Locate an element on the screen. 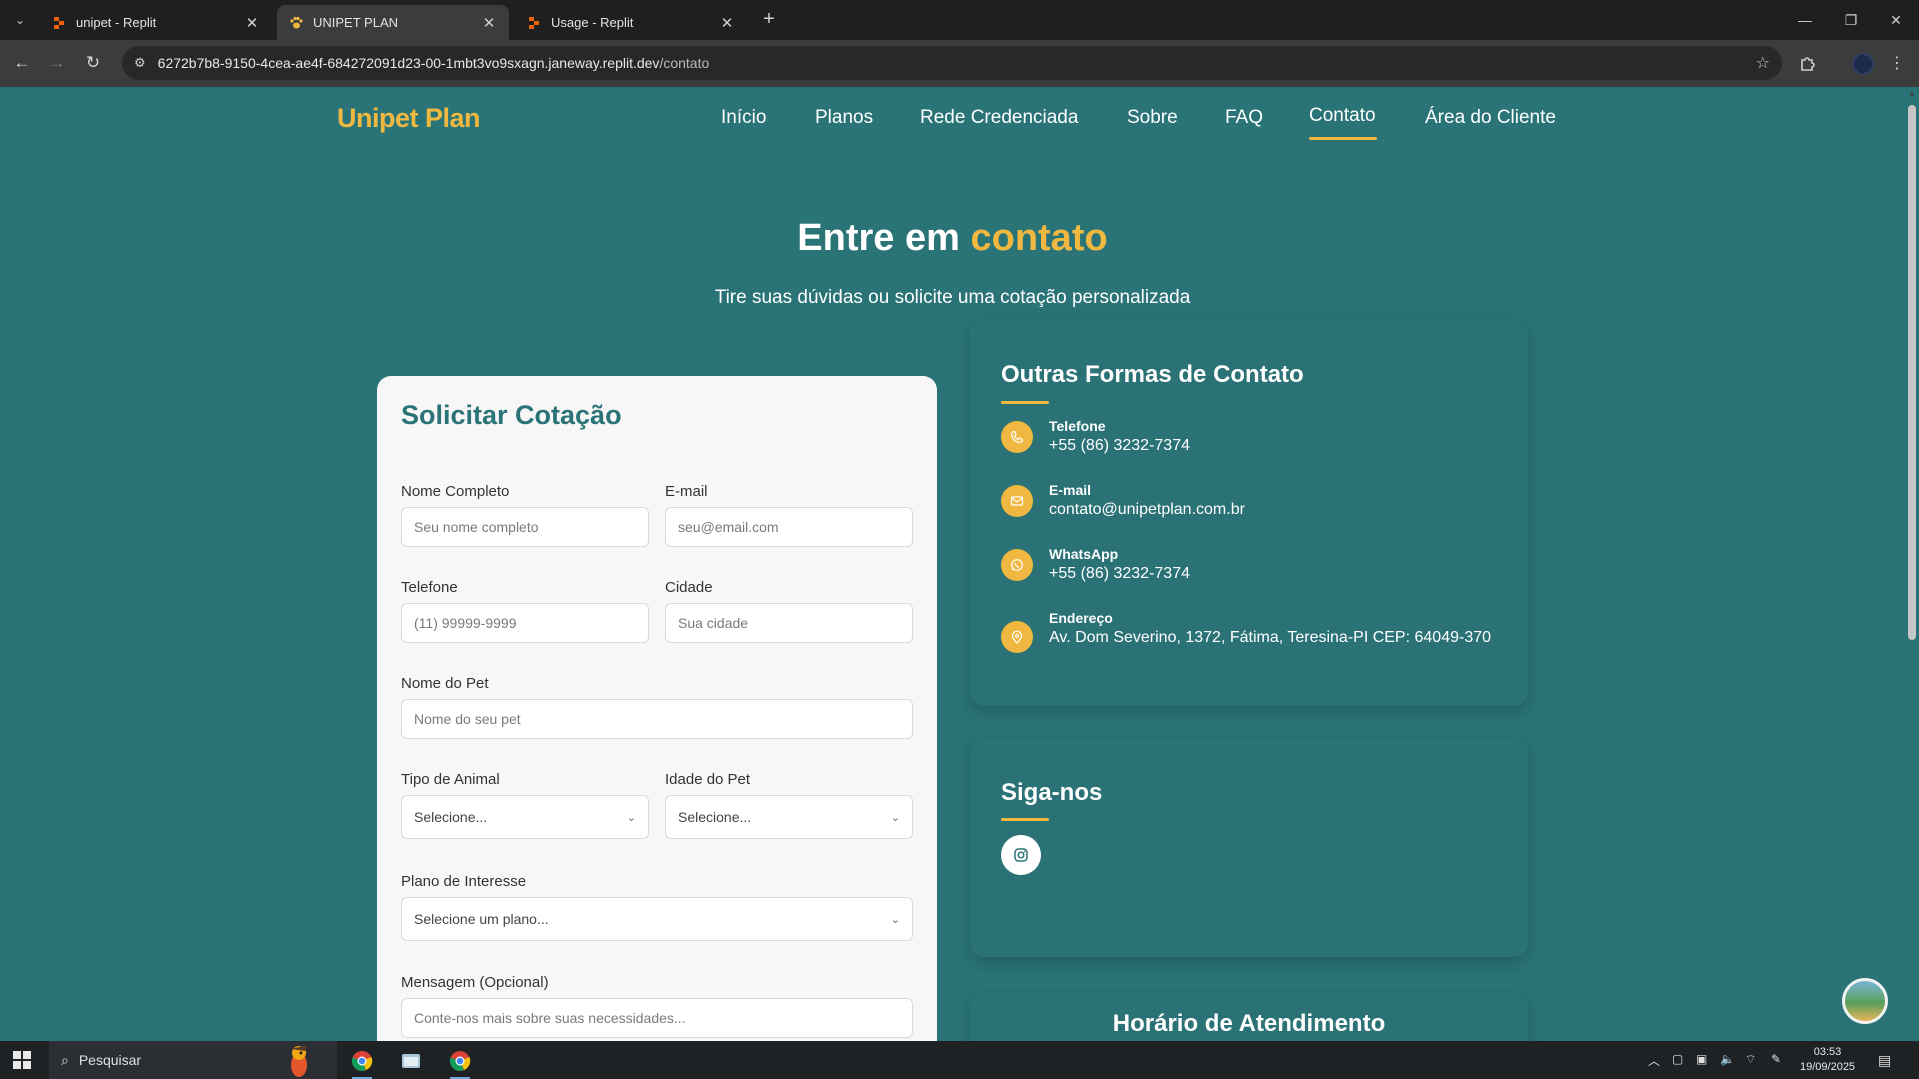  pen-icon: ✎ is located at coordinates (1776, 1059).